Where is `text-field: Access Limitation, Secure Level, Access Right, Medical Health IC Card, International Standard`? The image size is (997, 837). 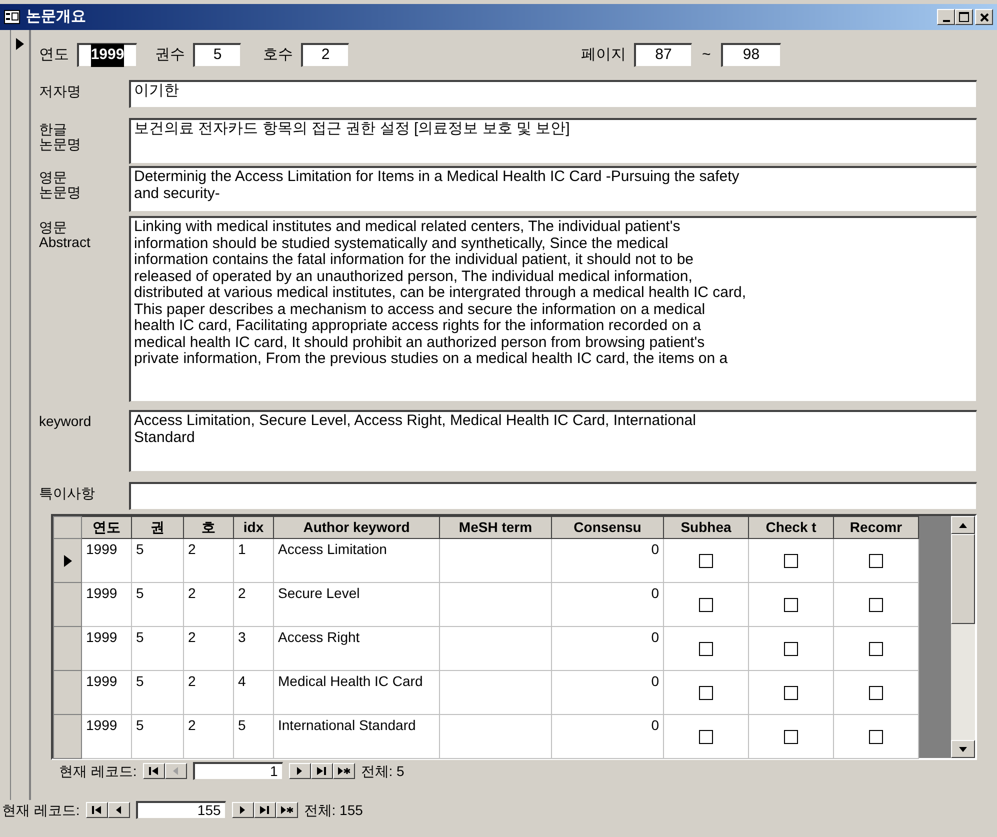 text-field: Access Limitation, Secure Level, Access Right, Medical Health IC Card, International Standard is located at coordinates (553, 441).